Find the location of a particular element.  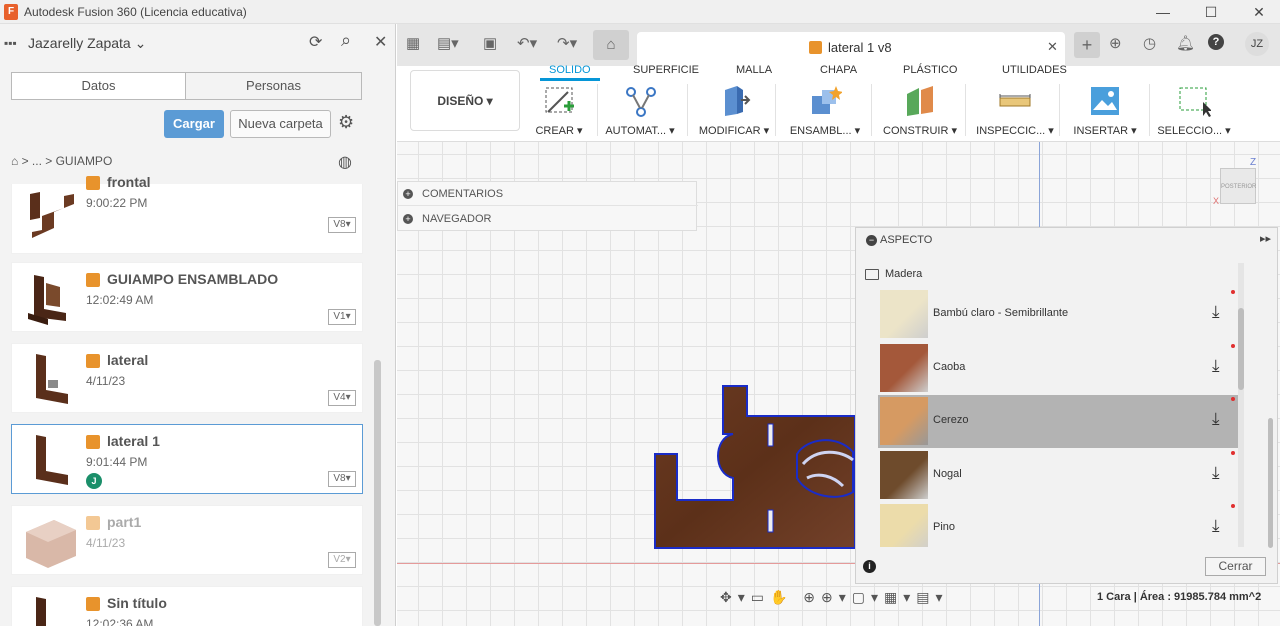

user-avatar: JZ is located at coordinates (1257, 44).